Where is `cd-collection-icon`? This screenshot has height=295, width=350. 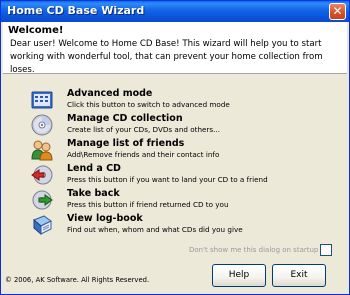
cd-collection-icon is located at coordinates (42, 125).